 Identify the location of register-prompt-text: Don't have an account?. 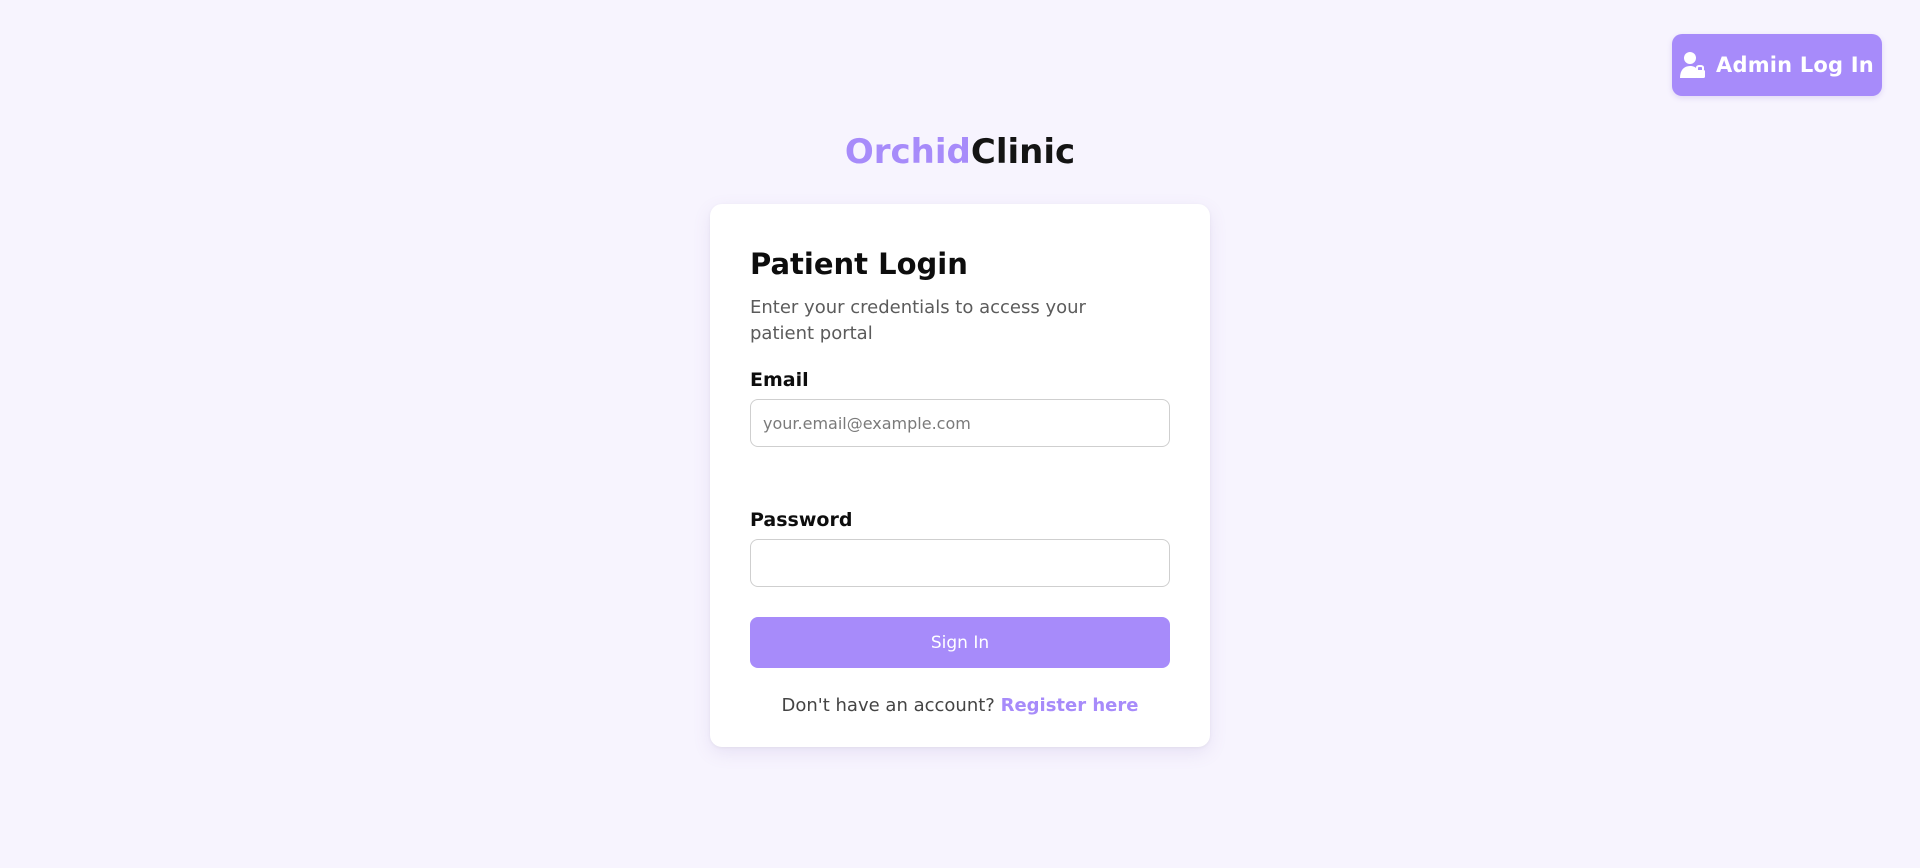
(888, 705).